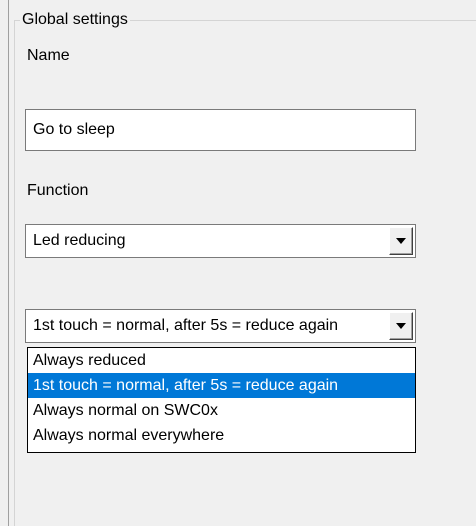 The image size is (476, 526). I want to click on function-select: Led reducing, so click(220, 241).